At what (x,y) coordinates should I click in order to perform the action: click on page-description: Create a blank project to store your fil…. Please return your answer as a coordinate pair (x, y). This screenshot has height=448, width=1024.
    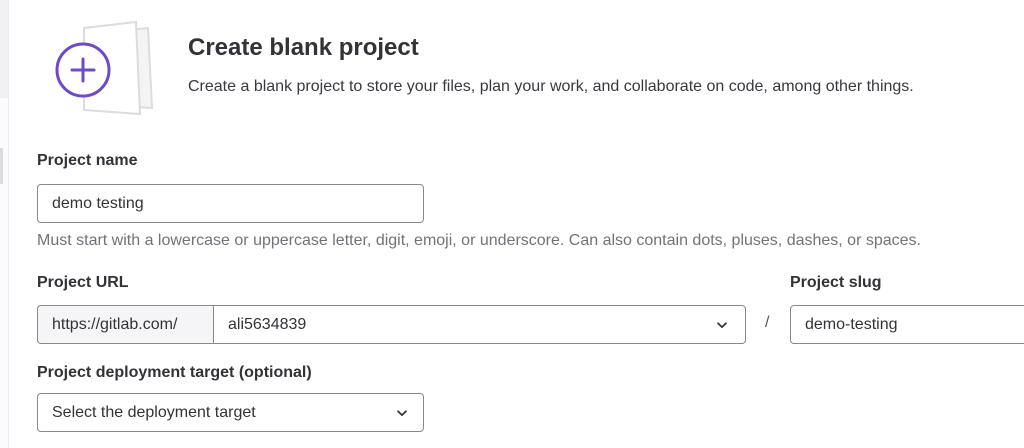
    Looking at the image, I should click on (551, 86).